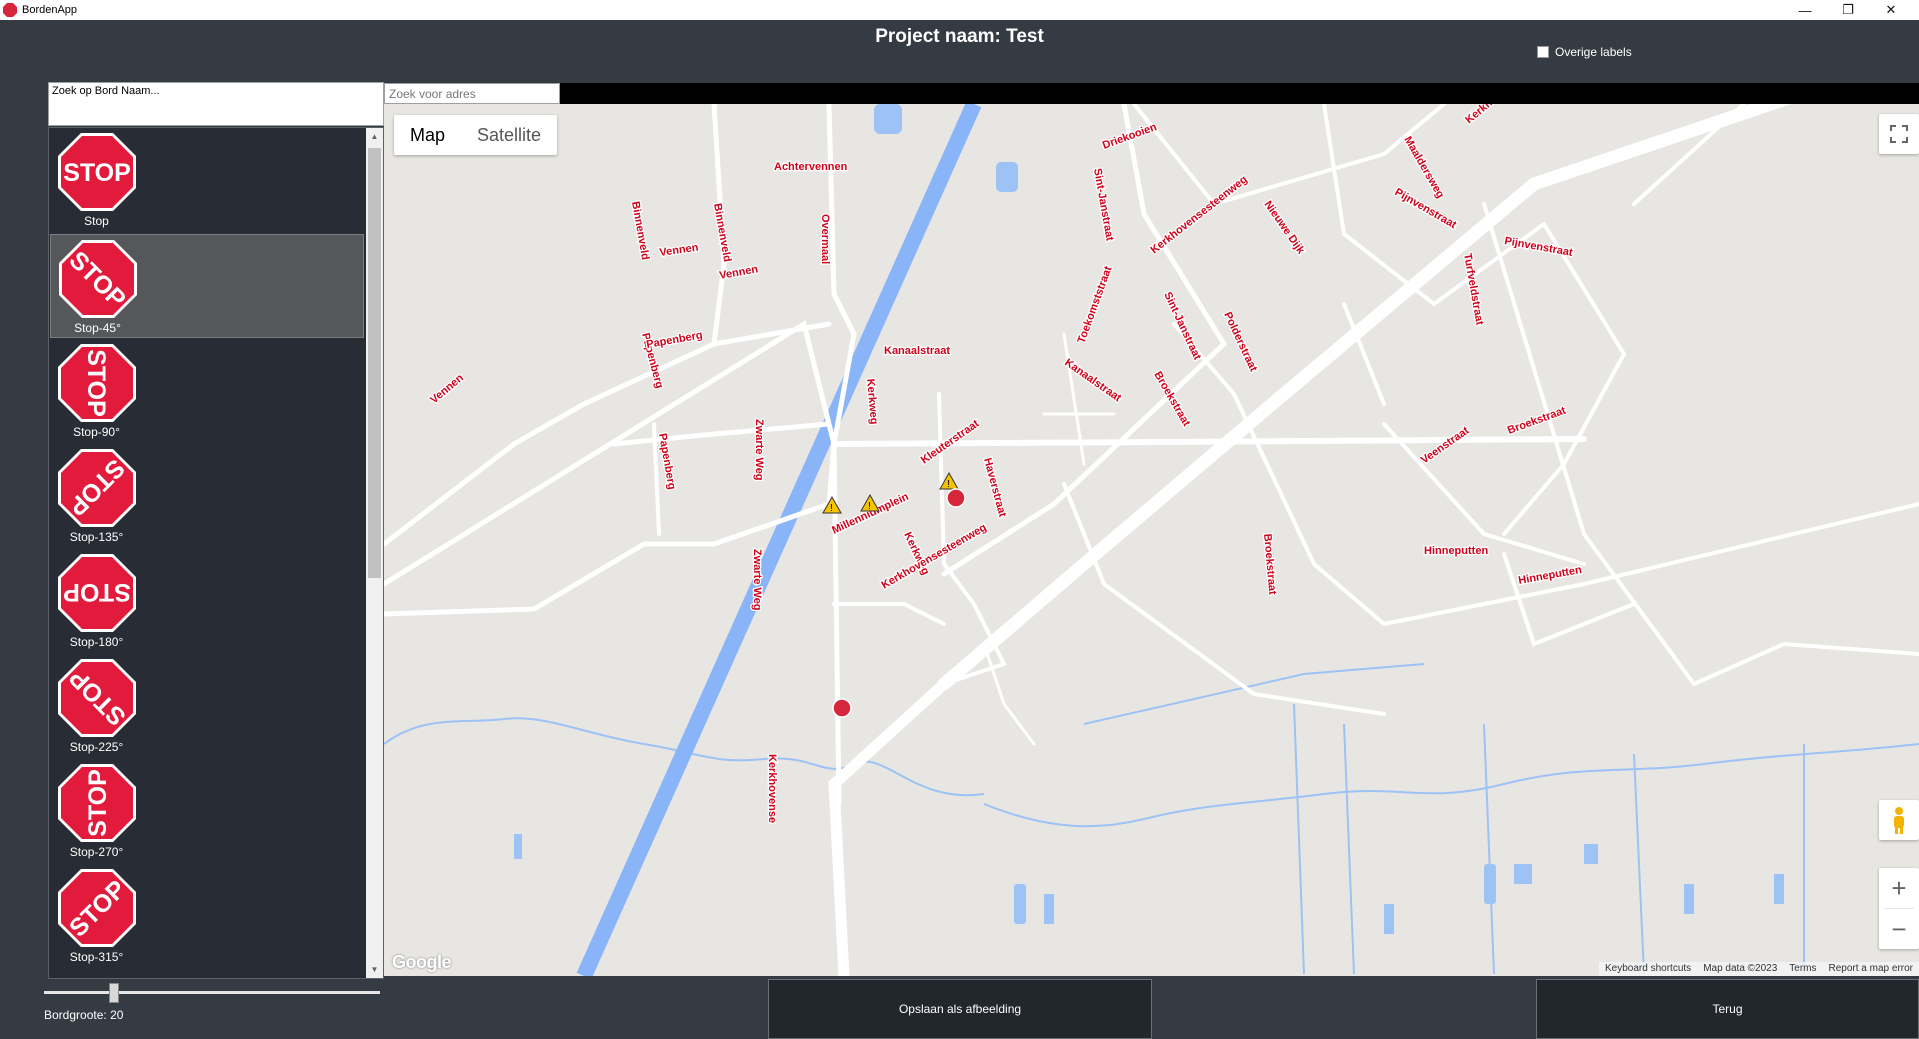 Image resolution: width=1919 pixels, height=1039 pixels. What do you see at coordinates (96, 432) in the screenshot?
I see `sign-label: Stop-90°` at bounding box center [96, 432].